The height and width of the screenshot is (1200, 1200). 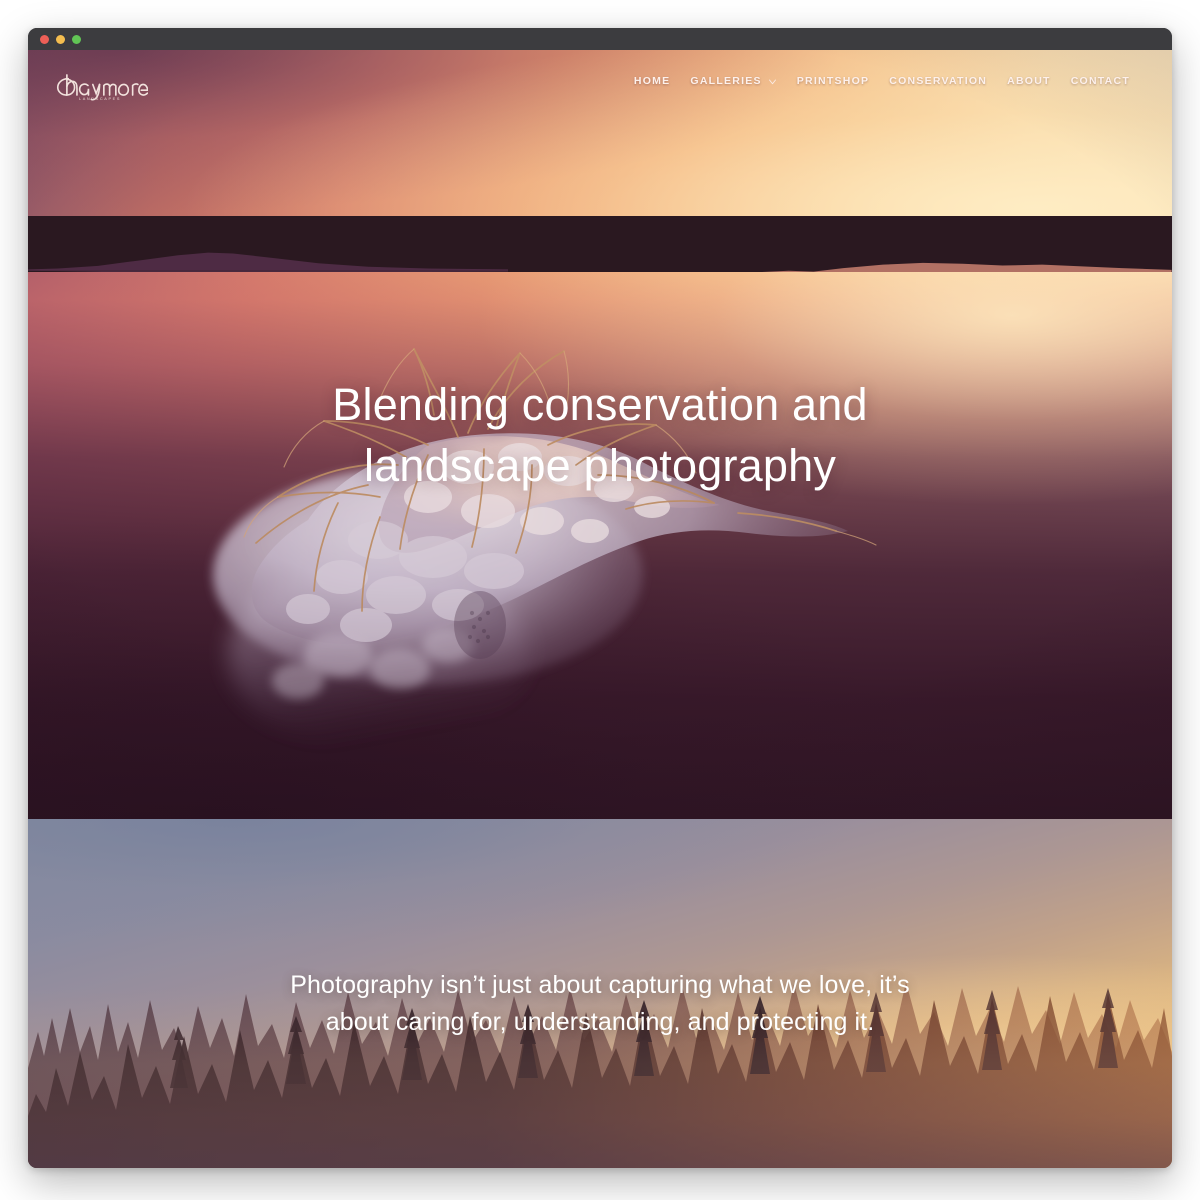 What do you see at coordinates (100, 99) in the screenshot?
I see `logo-tagline: LANDSCAPES` at bounding box center [100, 99].